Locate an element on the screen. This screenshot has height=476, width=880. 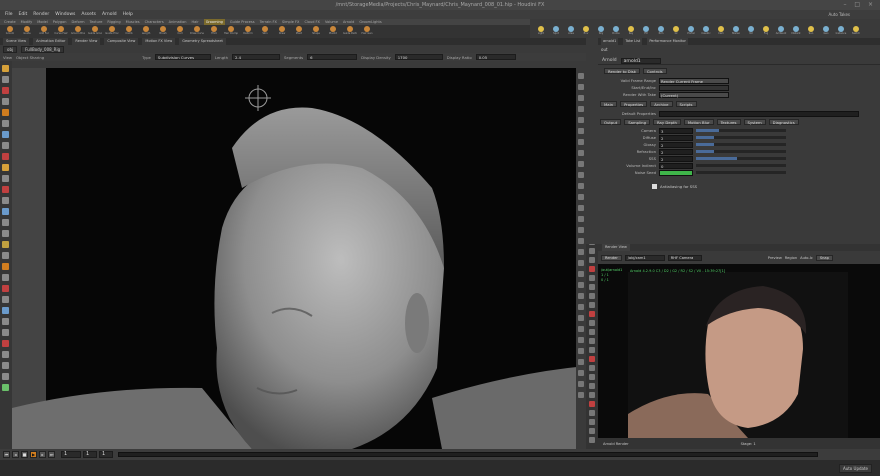
pane-tab-1: Animation Editor is located at coordinates (51, 41).